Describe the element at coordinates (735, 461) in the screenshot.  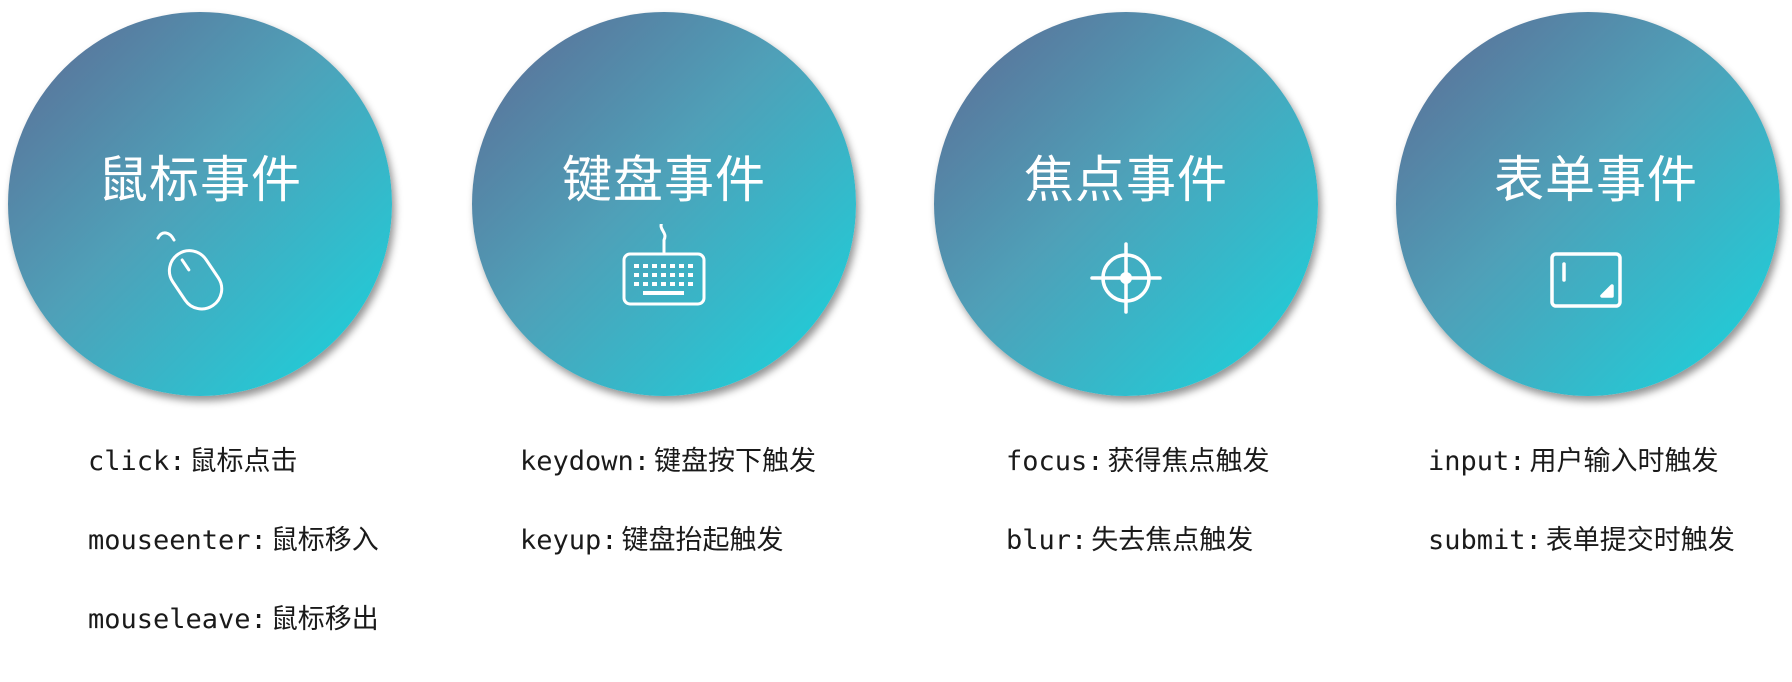
I see `event-description: 键盘按下触发` at that location.